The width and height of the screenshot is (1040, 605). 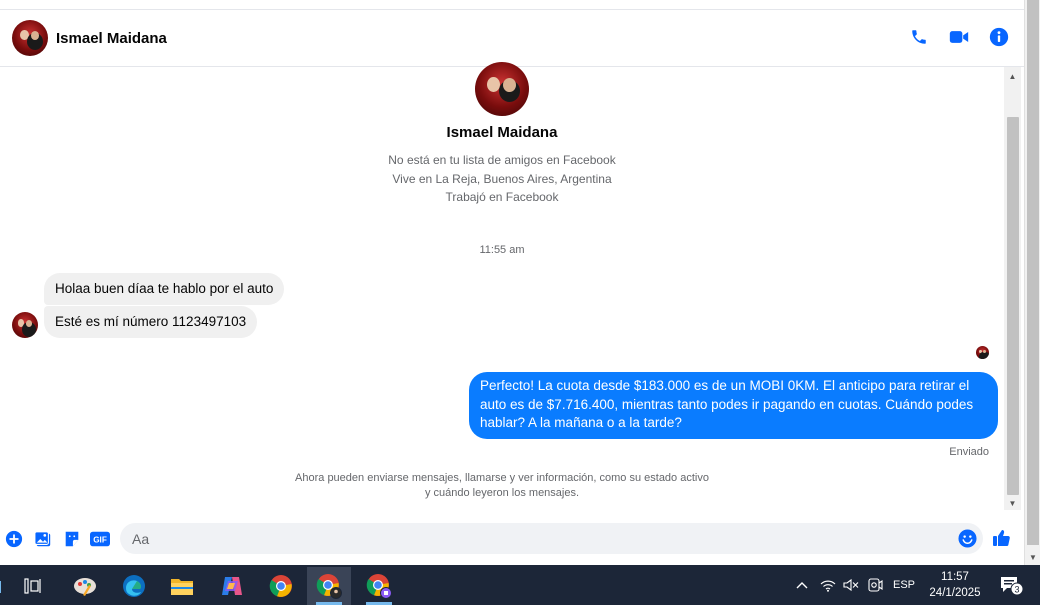 What do you see at coordinates (111, 38) in the screenshot?
I see `contact-name: Ismael Maidana` at bounding box center [111, 38].